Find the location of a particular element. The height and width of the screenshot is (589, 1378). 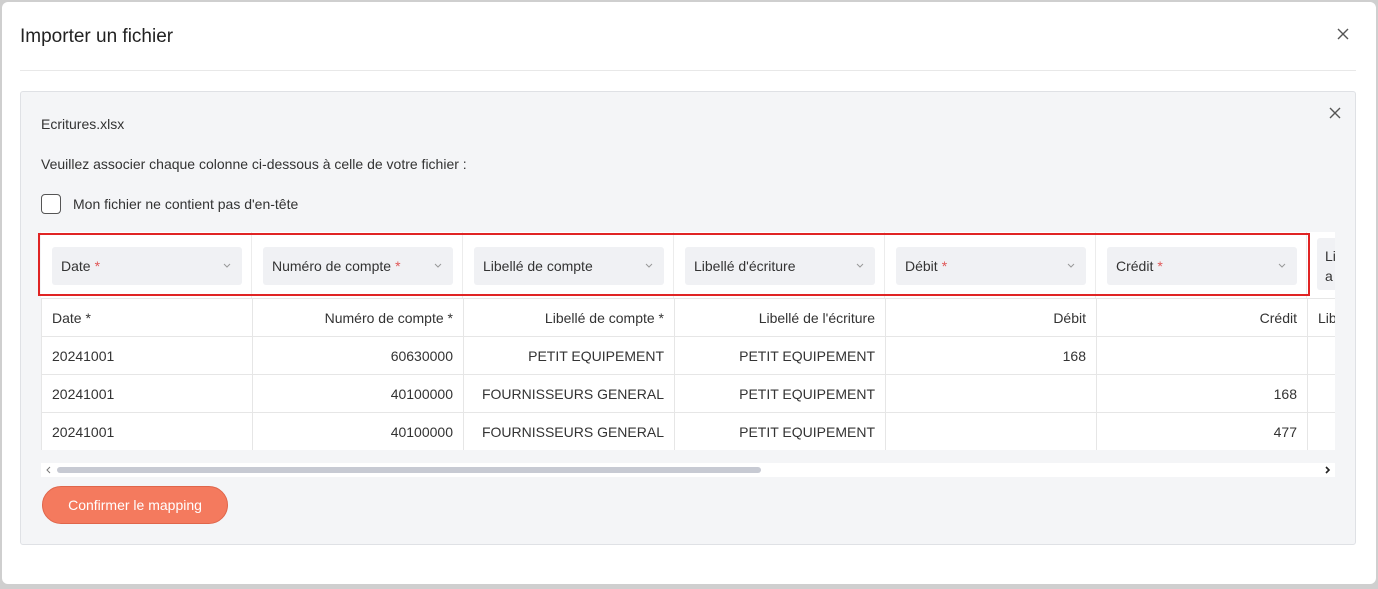

mapping-cell: Date * is located at coordinates (146, 265).